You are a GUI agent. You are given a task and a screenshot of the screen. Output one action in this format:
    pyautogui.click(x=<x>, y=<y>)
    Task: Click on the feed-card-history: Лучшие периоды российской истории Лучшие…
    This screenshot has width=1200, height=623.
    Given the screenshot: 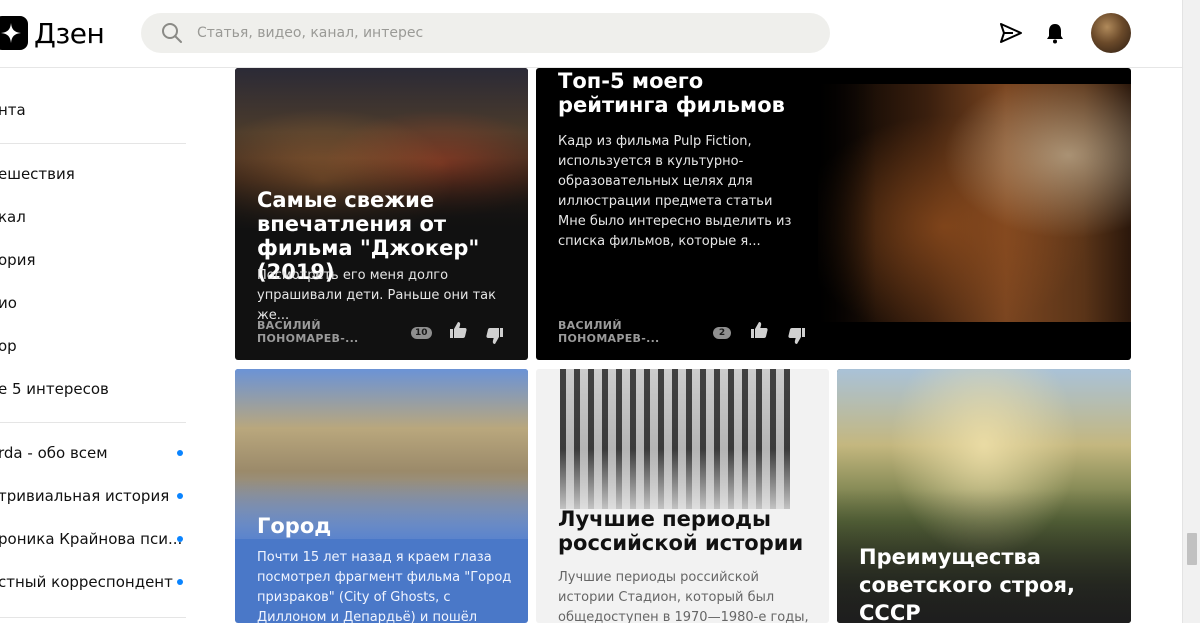 What is the action you would take?
    pyautogui.click(x=682, y=496)
    